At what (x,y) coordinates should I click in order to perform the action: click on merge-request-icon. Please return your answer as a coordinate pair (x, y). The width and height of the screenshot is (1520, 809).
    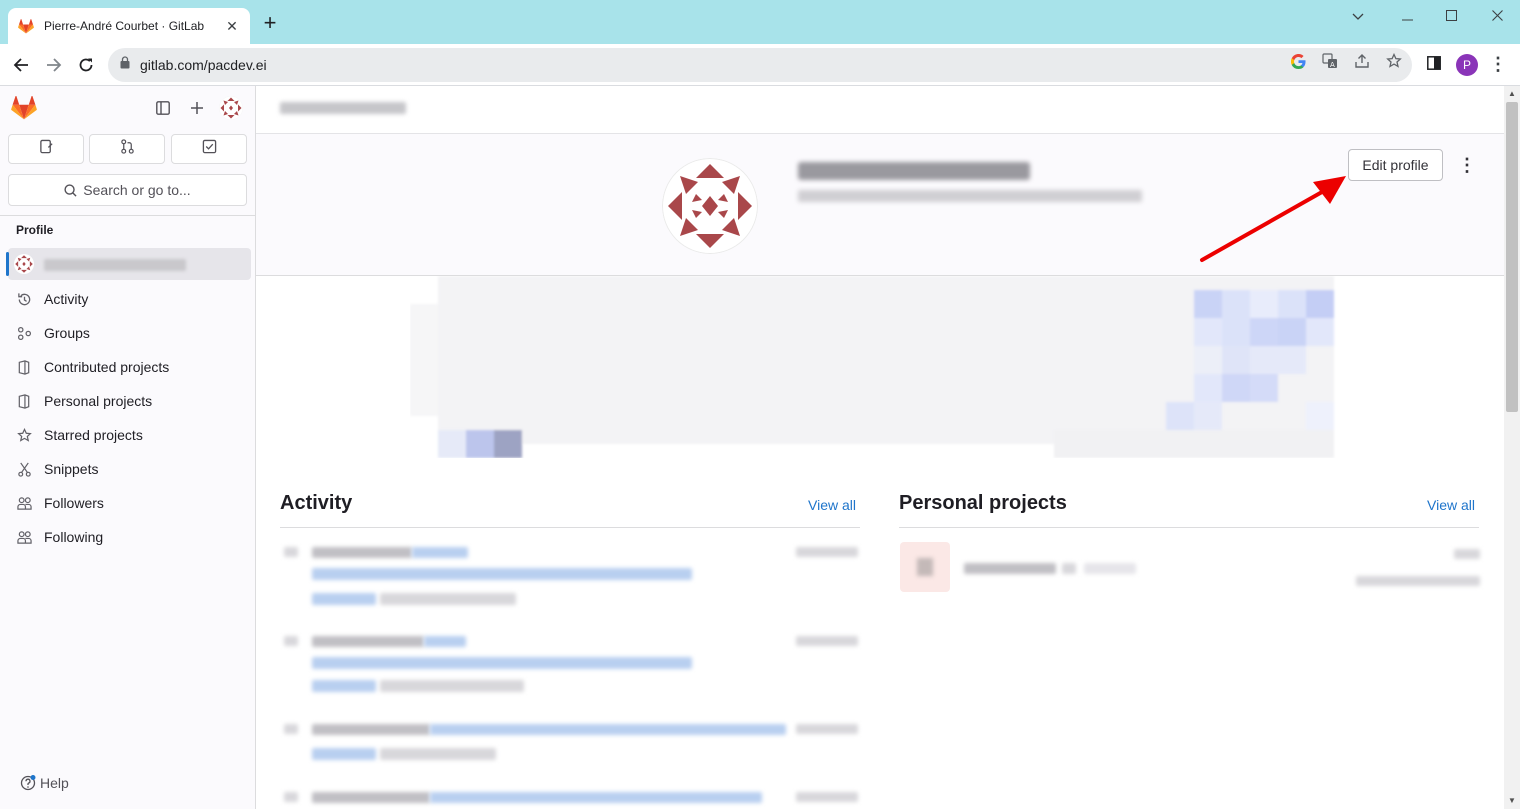
    Looking at the image, I should click on (127, 149).